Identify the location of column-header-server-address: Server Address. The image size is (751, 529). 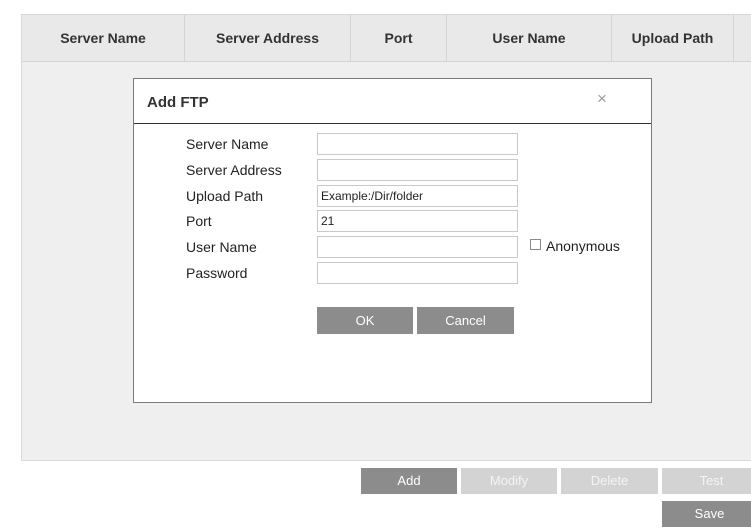
(268, 38).